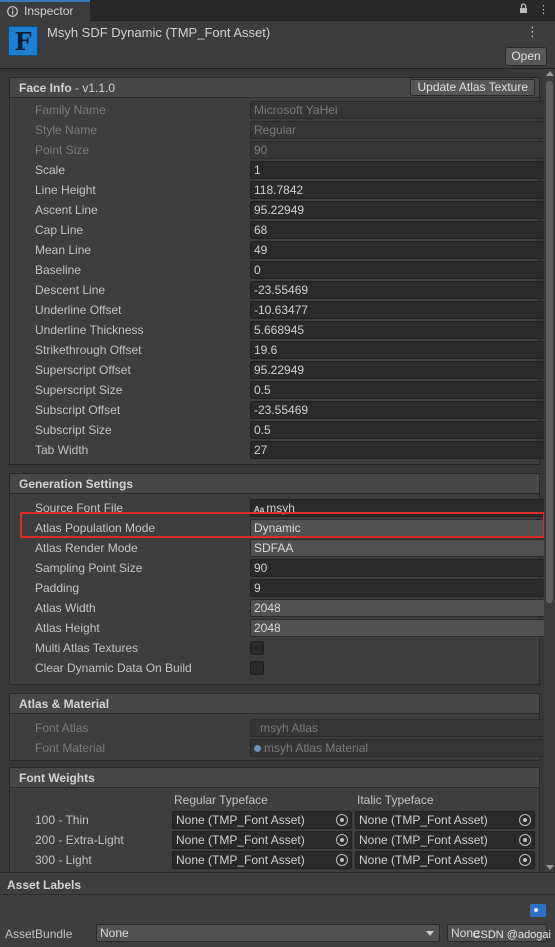  I want to click on field-label: Tab Width, so click(62, 450).